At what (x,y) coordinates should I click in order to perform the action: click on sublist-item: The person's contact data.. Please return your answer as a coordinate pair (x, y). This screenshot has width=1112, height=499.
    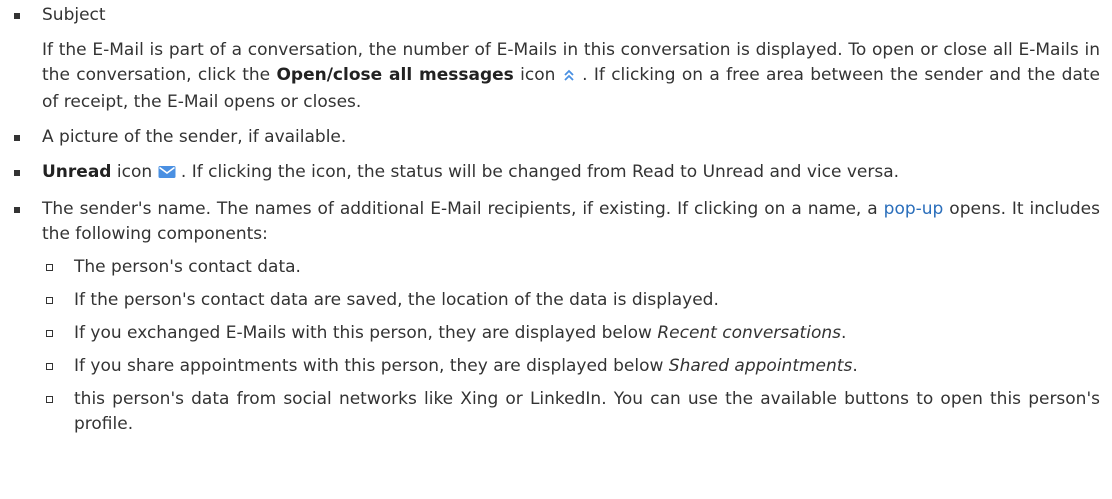
    Looking at the image, I should click on (556, 267).